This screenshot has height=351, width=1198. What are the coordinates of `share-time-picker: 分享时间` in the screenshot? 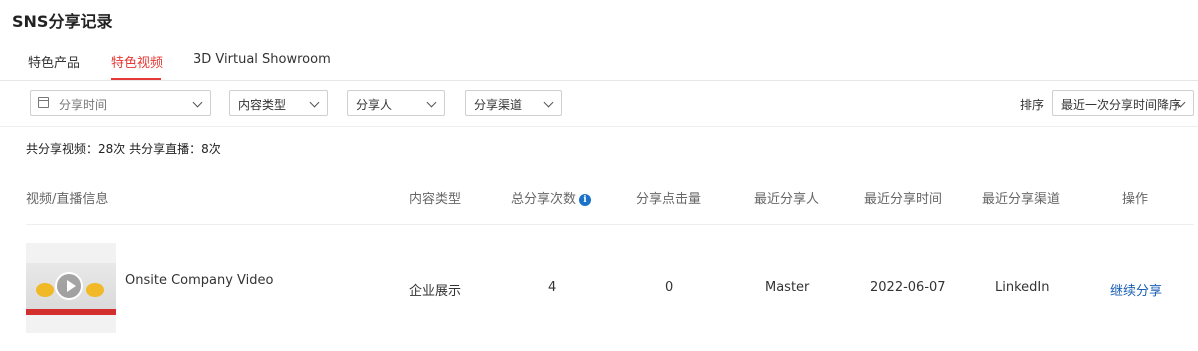 It's located at (120, 103).